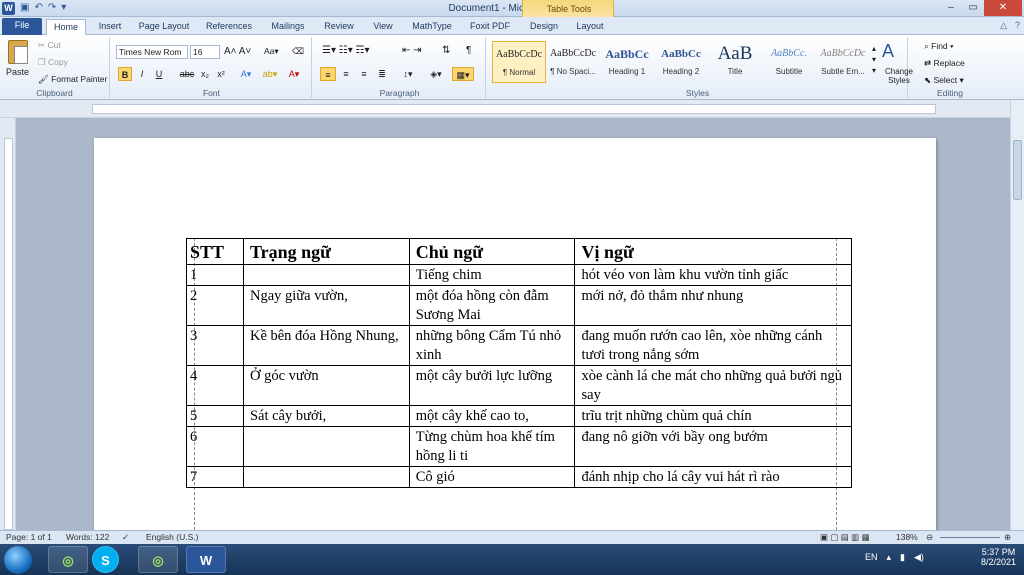  What do you see at coordinates (326, 251) in the screenshot?
I see `table-header-cell: Trạng ngữ` at bounding box center [326, 251].